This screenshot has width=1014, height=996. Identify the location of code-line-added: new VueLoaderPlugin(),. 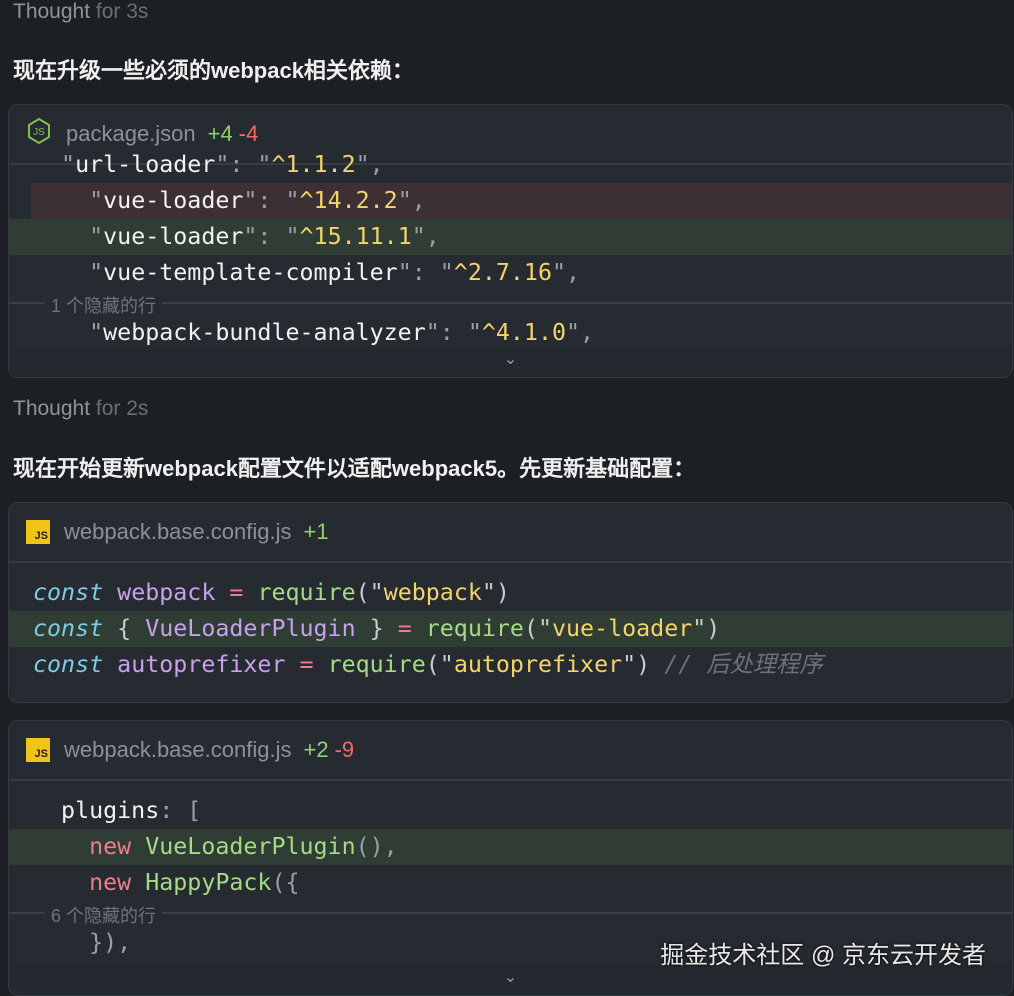
(510, 847).